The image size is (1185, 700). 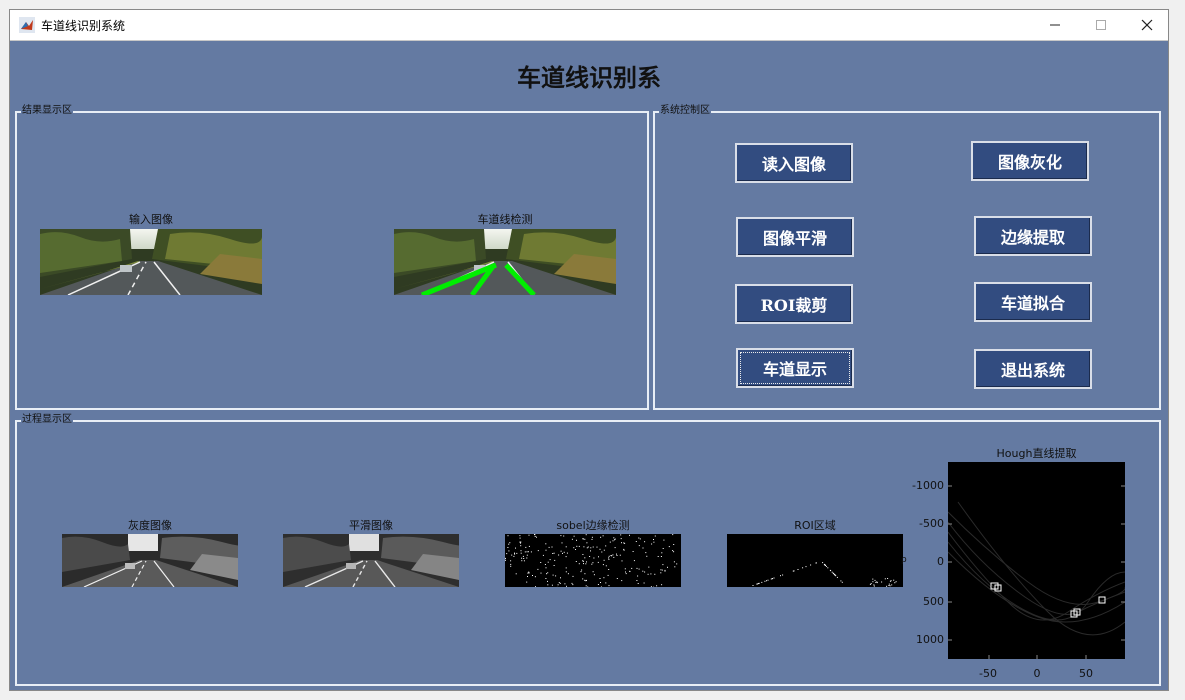 I want to click on process-panel-label: 过程显示区, so click(x=47, y=420).